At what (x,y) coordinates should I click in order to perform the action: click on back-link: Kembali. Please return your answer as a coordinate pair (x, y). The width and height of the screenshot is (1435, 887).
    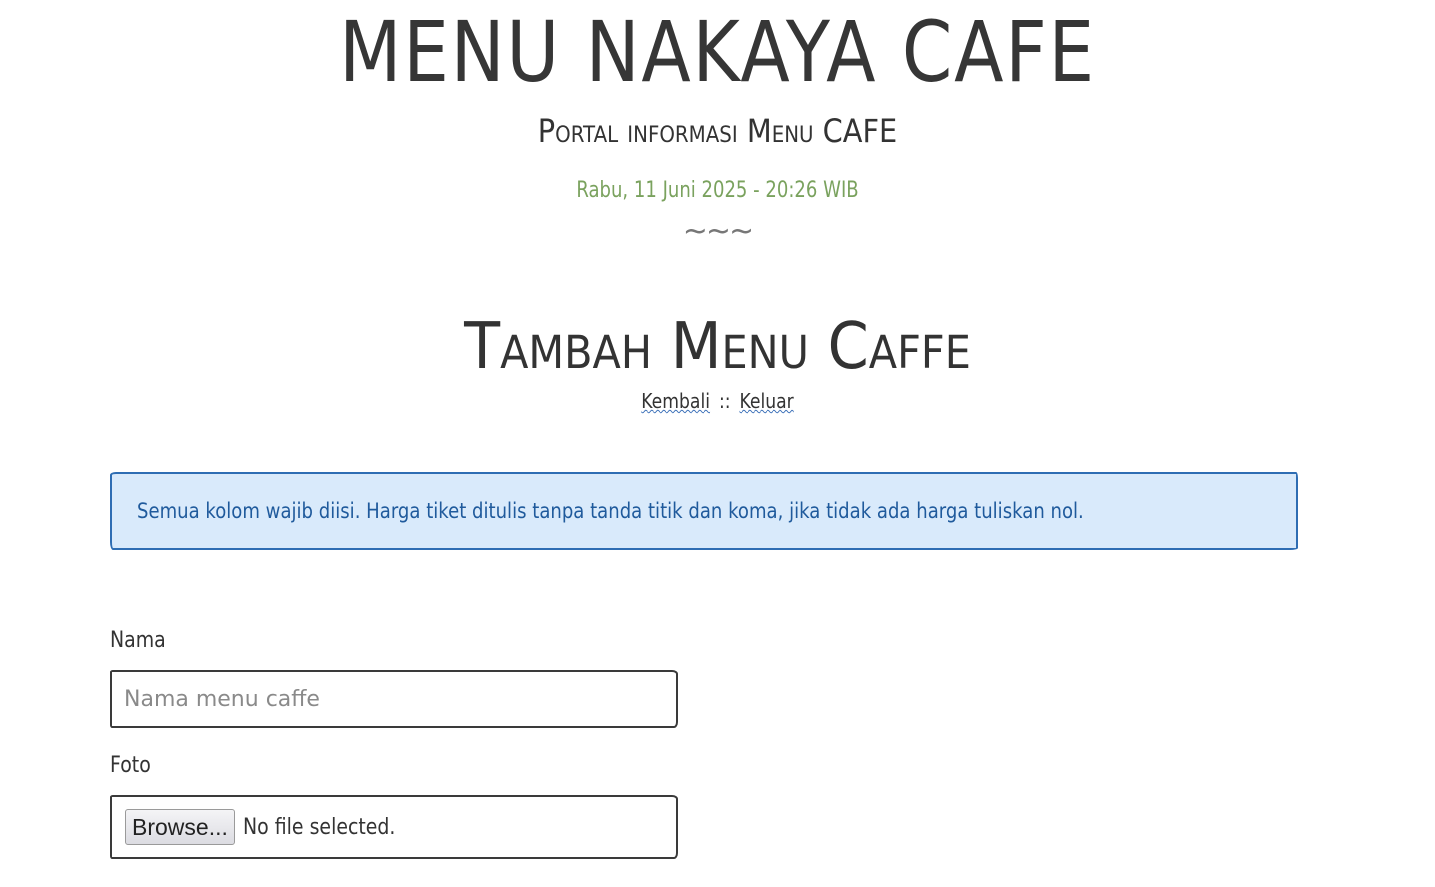
    Looking at the image, I should click on (675, 401).